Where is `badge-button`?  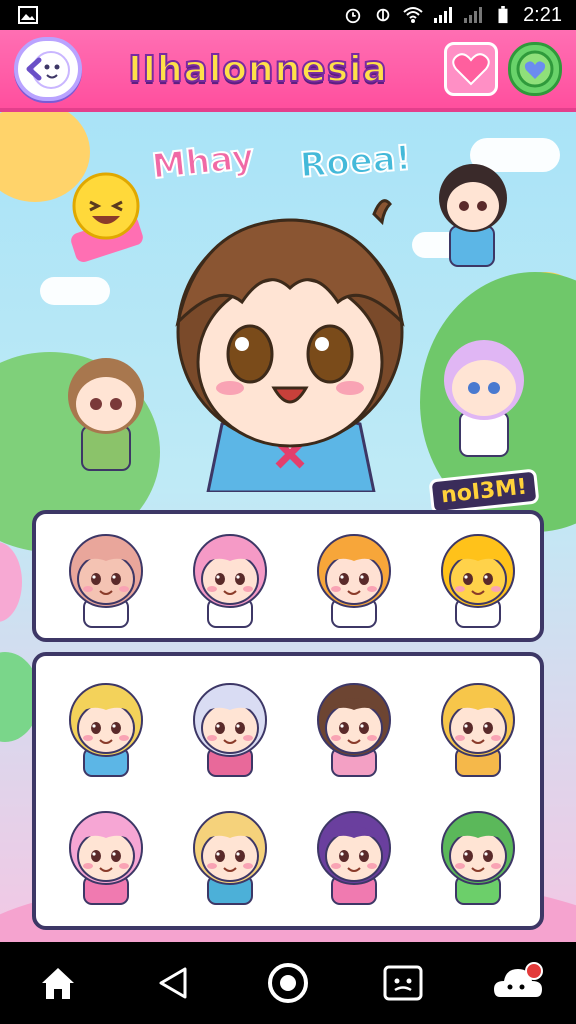 badge-button is located at coordinates (535, 69).